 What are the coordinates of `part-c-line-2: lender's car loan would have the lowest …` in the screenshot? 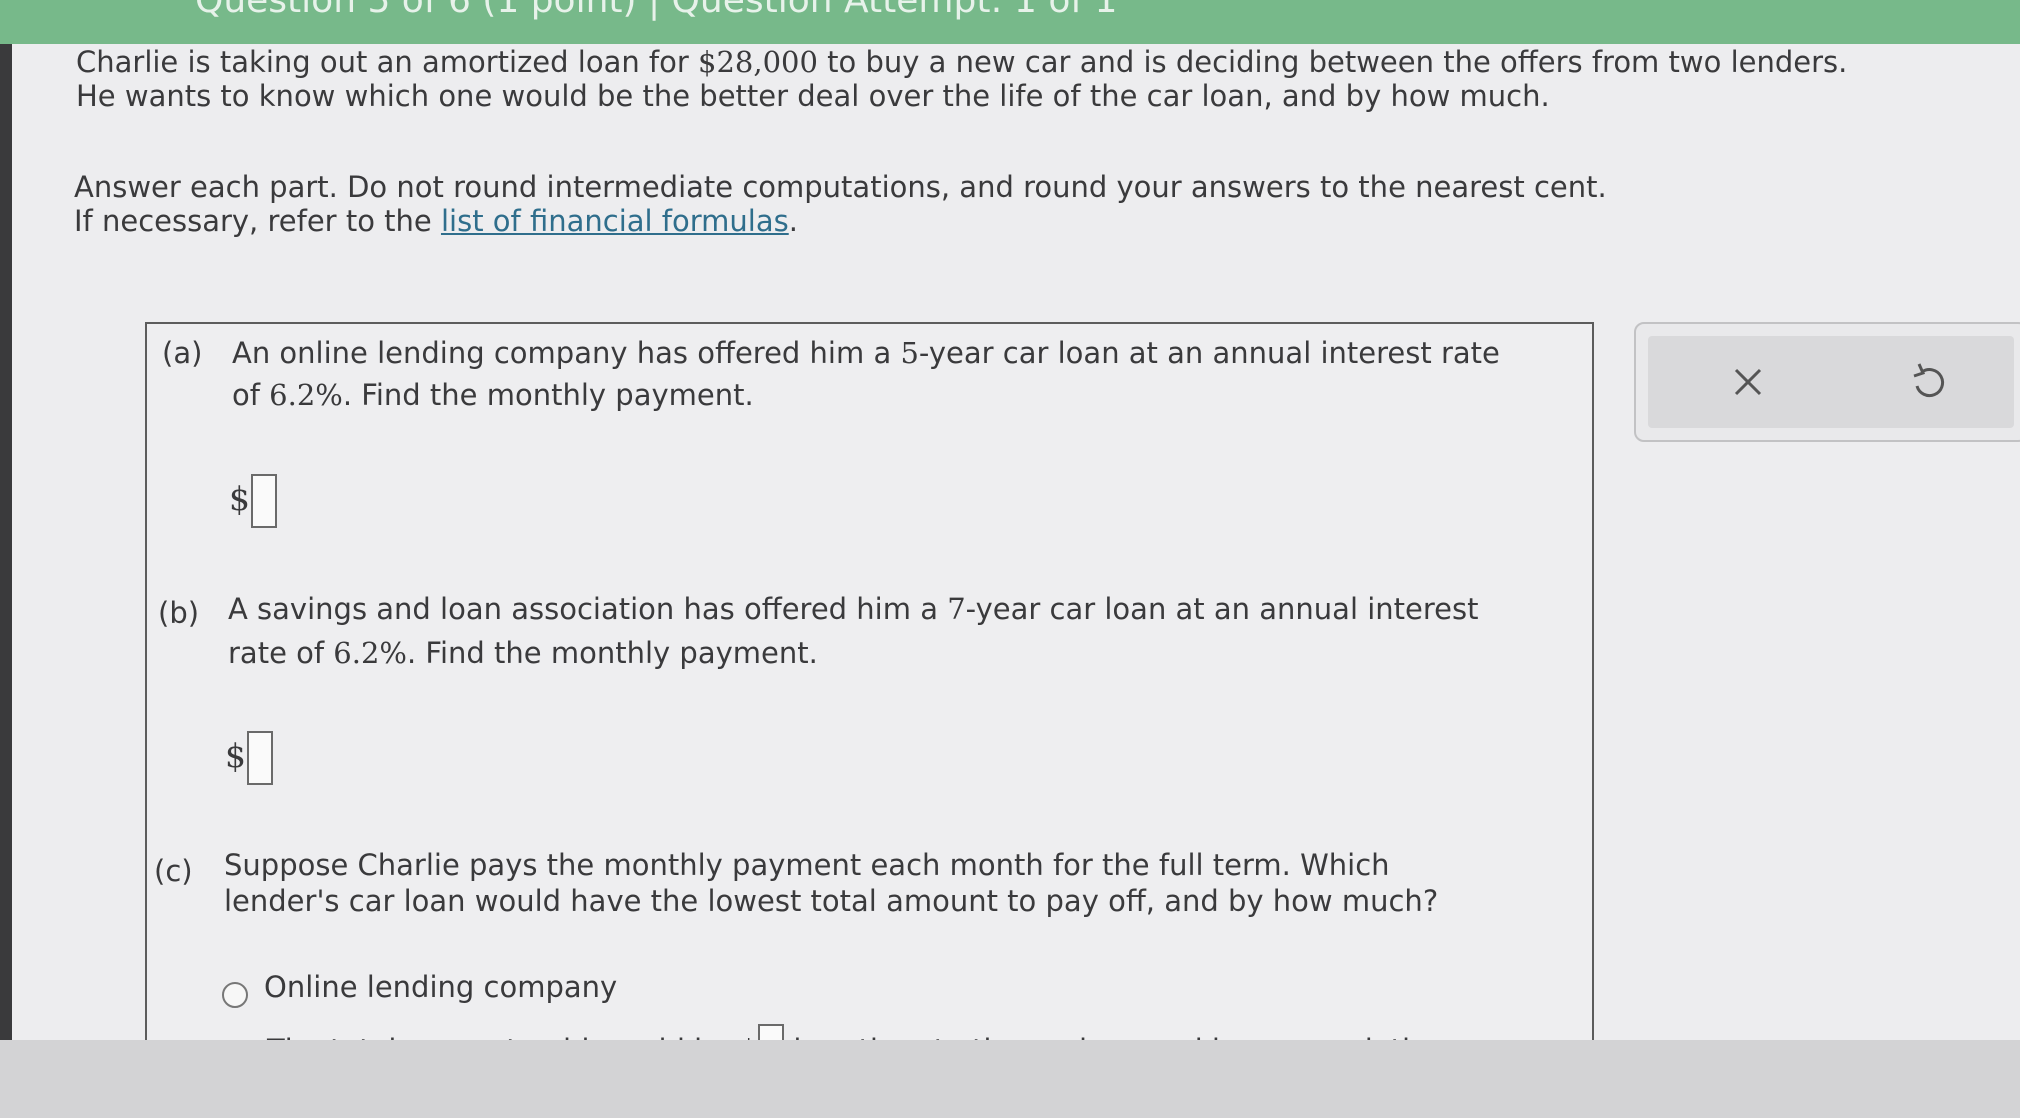 It's located at (831, 901).